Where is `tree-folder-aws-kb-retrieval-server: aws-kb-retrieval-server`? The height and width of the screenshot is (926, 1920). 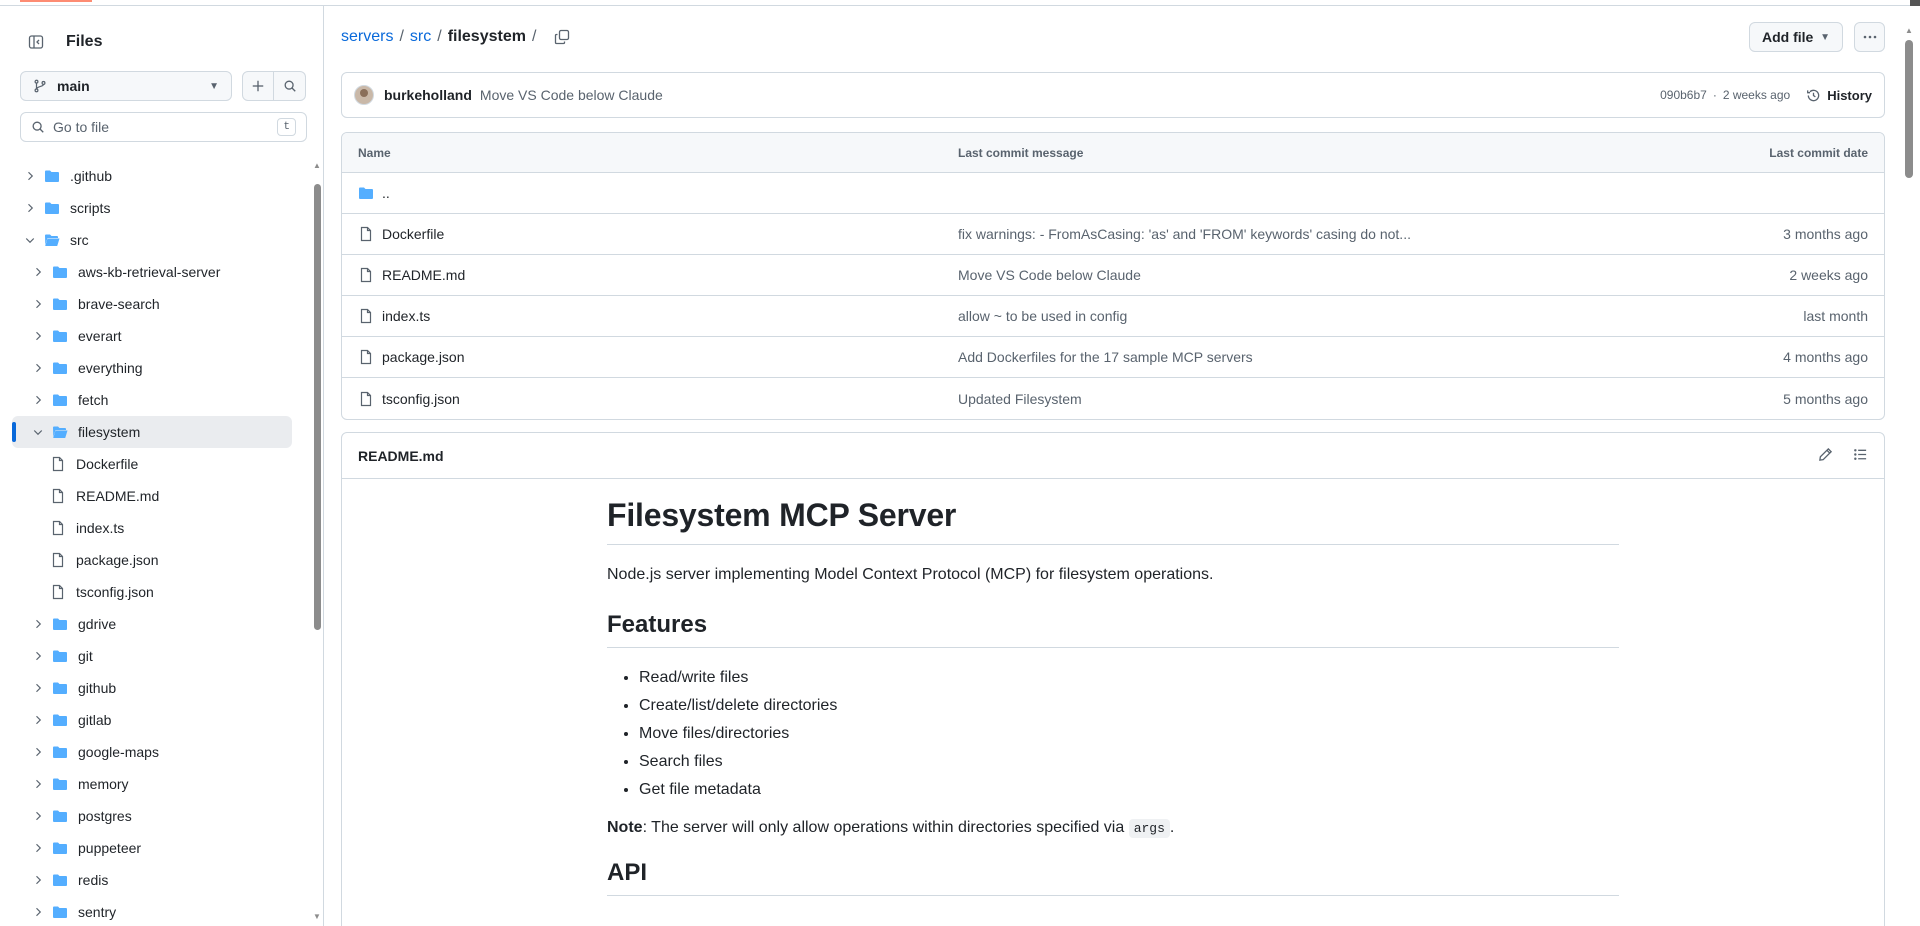 tree-folder-aws-kb-retrieval-server: aws-kb-retrieval-server is located at coordinates (152, 272).